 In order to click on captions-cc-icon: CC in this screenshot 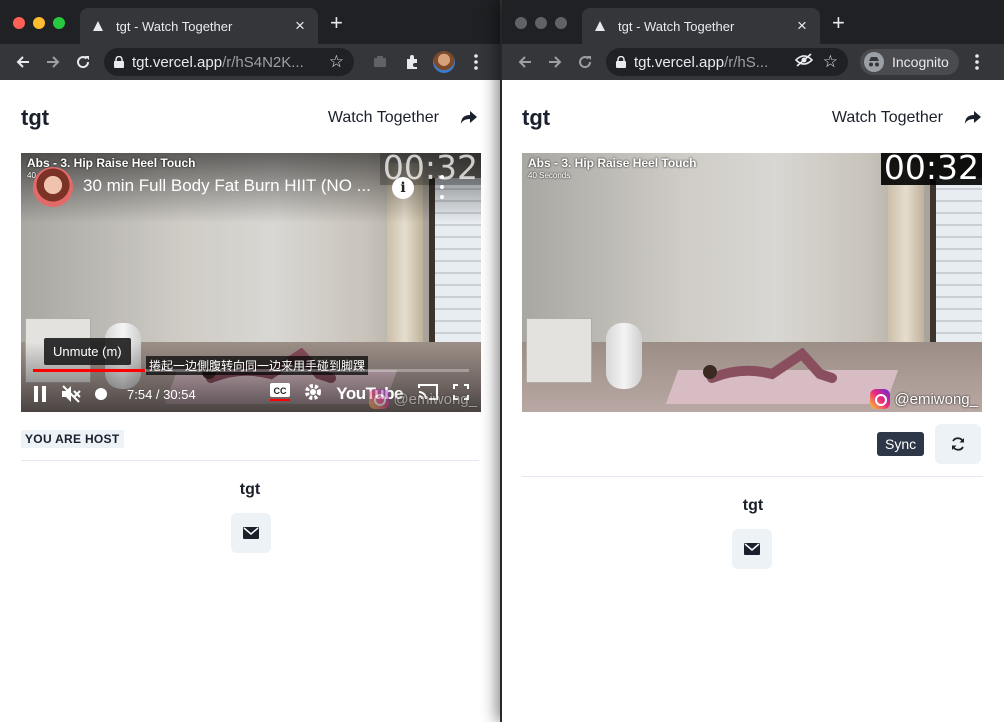, I will do `click(280, 394)`.